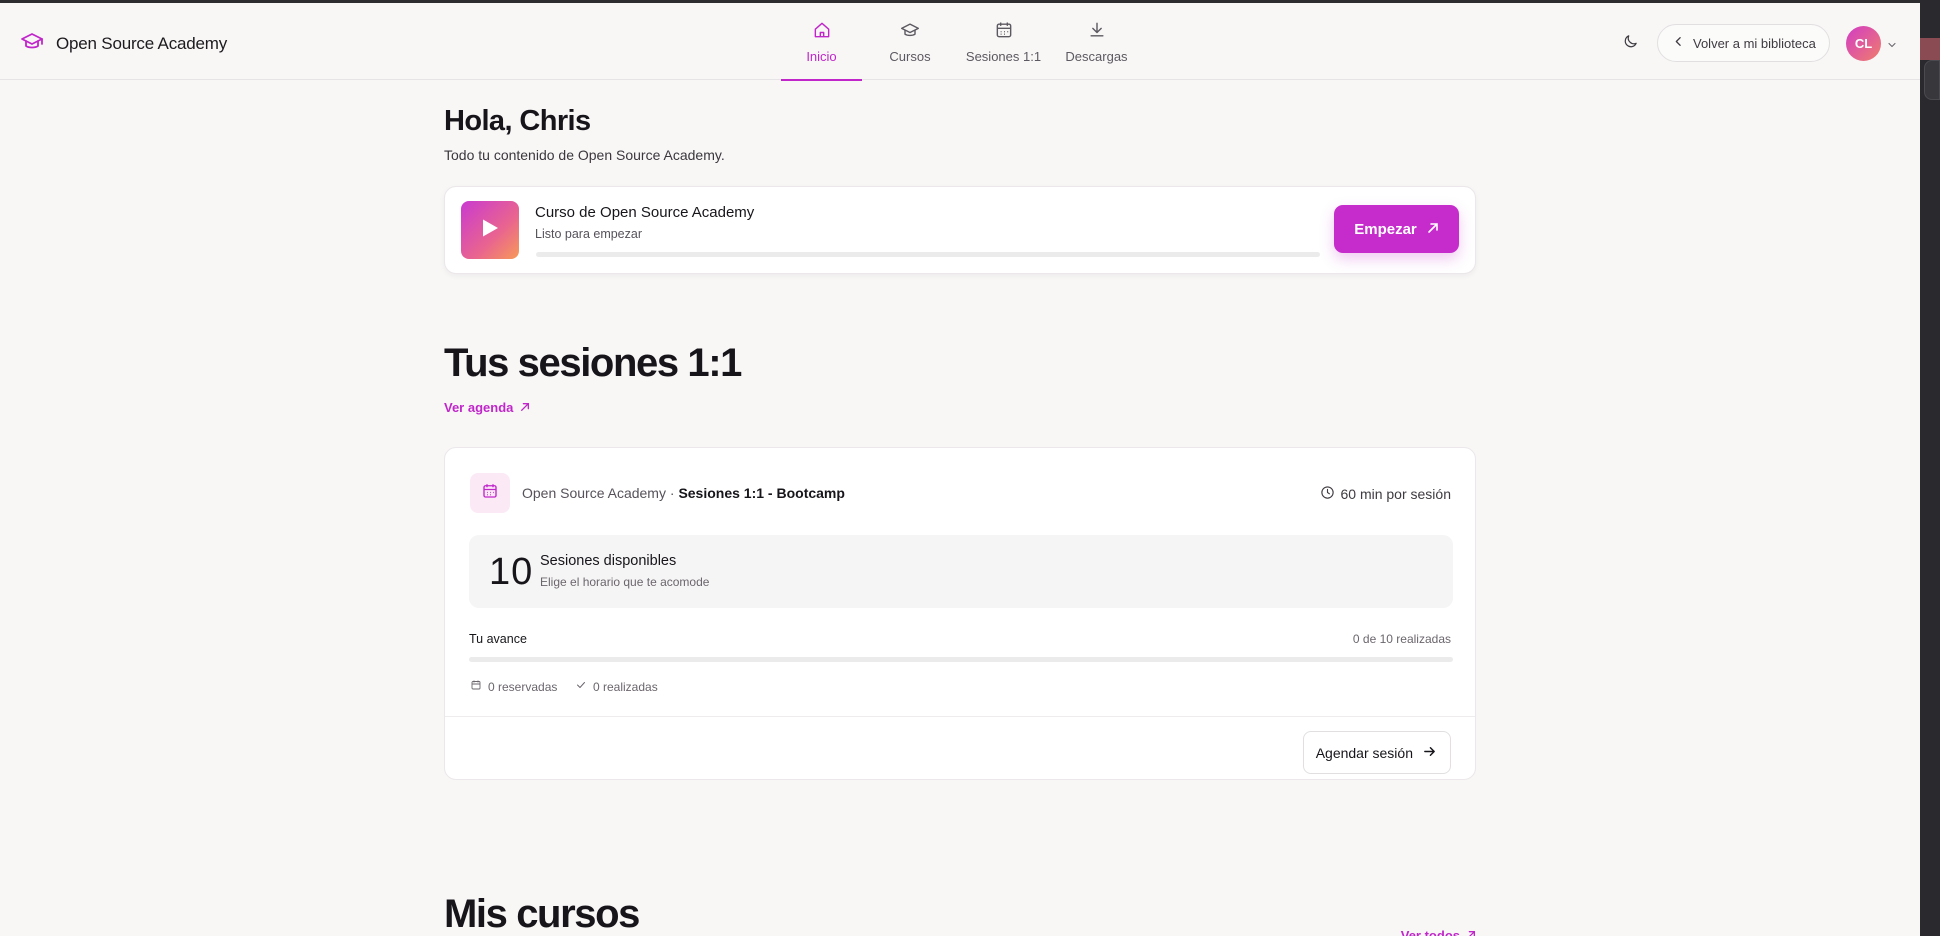 This screenshot has width=1940, height=936. Describe the element at coordinates (581, 686) in the screenshot. I see `check-icon` at that location.